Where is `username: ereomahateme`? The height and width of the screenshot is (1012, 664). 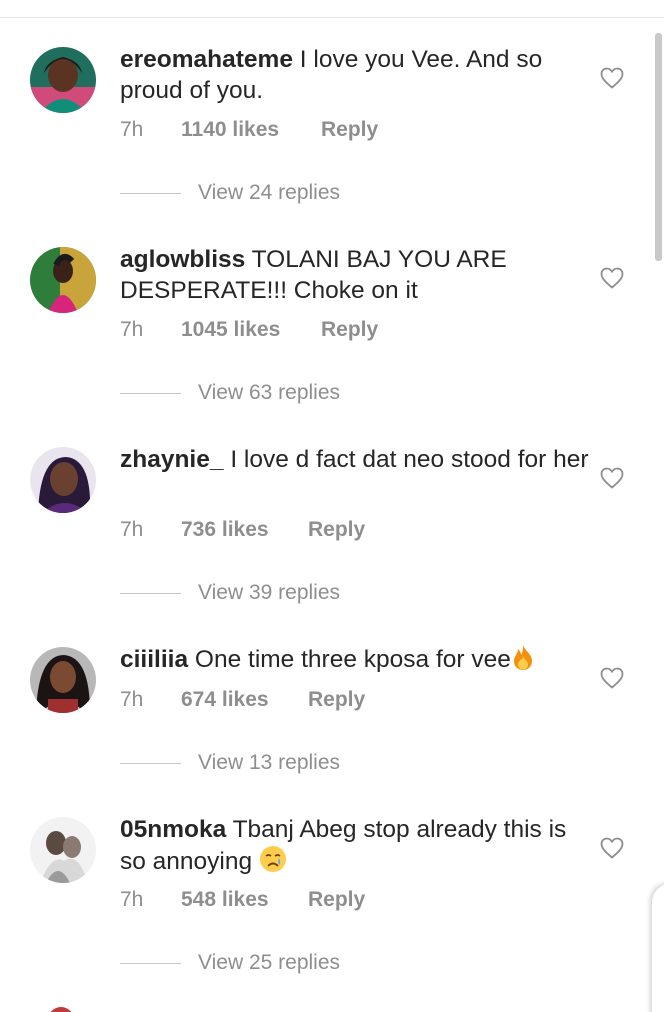 username: ereomahateme is located at coordinates (206, 59).